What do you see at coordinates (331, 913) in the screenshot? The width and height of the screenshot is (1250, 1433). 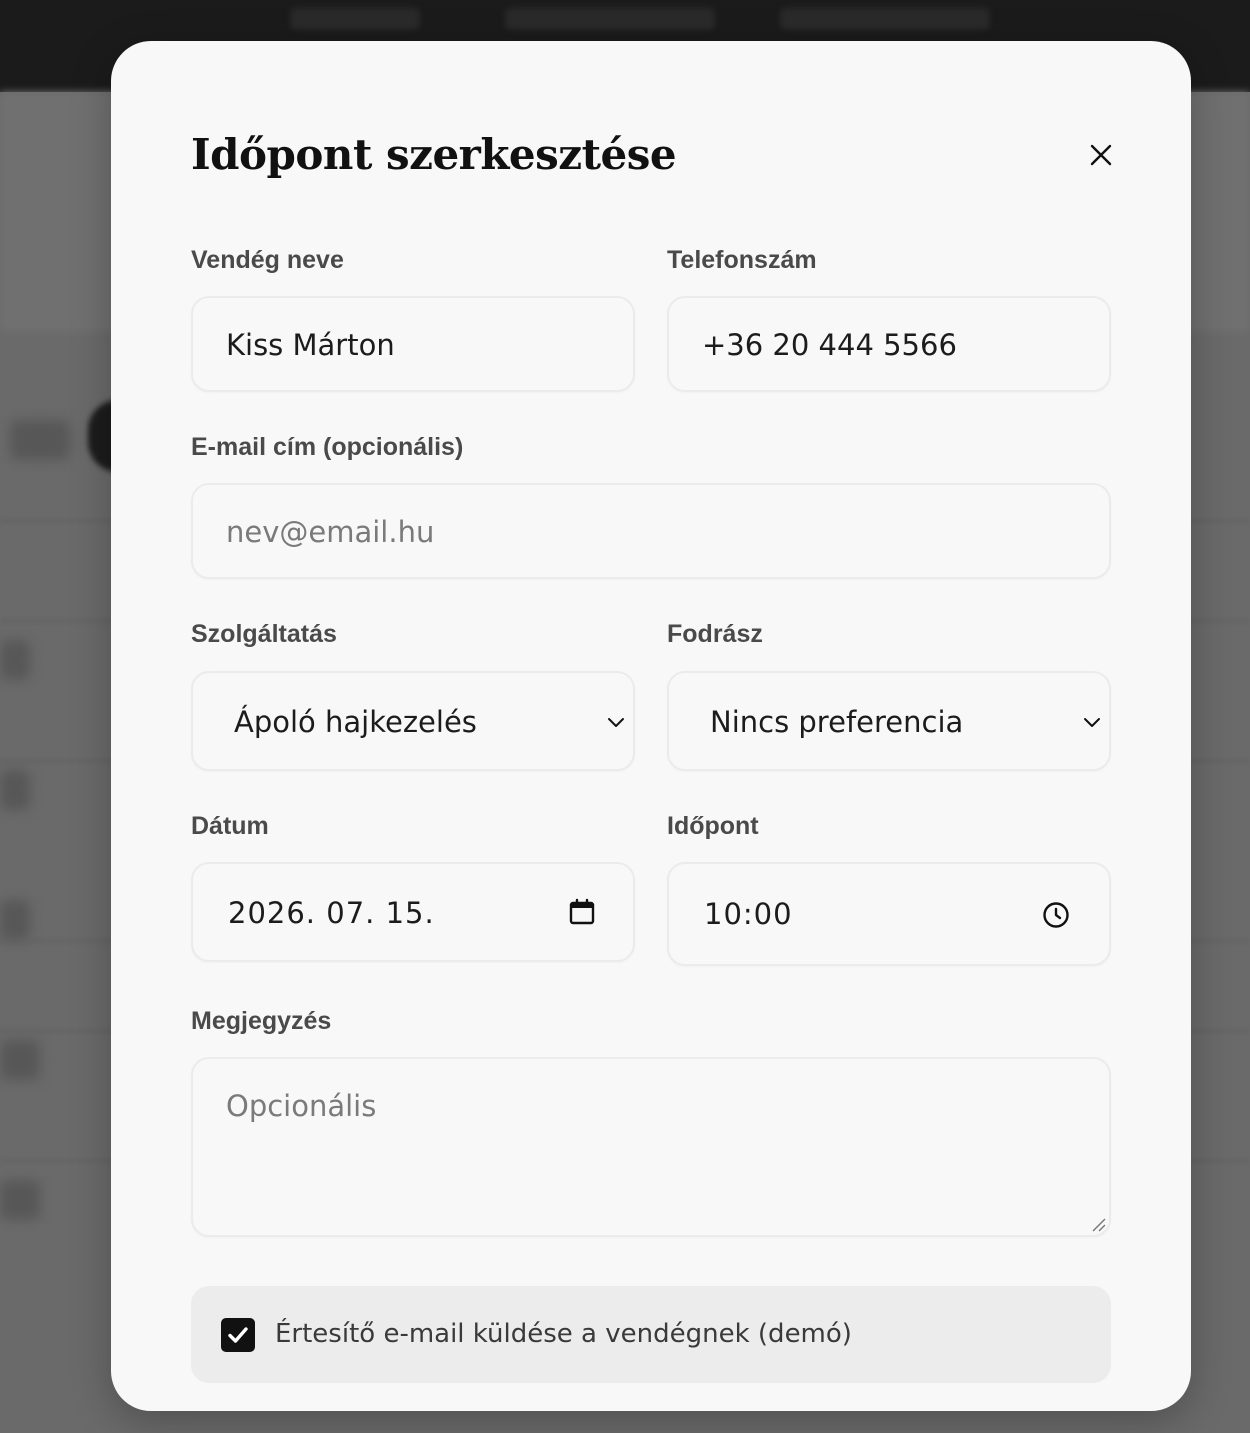 I see `date-value: 2026. 07. 15.` at bounding box center [331, 913].